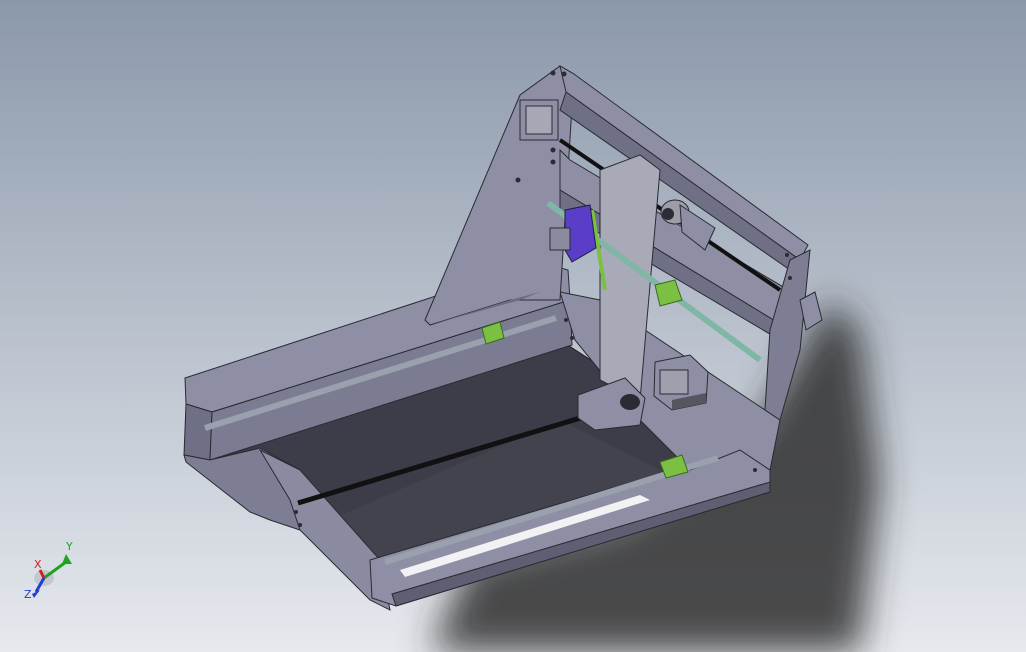  I want to click on y-axis-label: Y, so click(69, 546).